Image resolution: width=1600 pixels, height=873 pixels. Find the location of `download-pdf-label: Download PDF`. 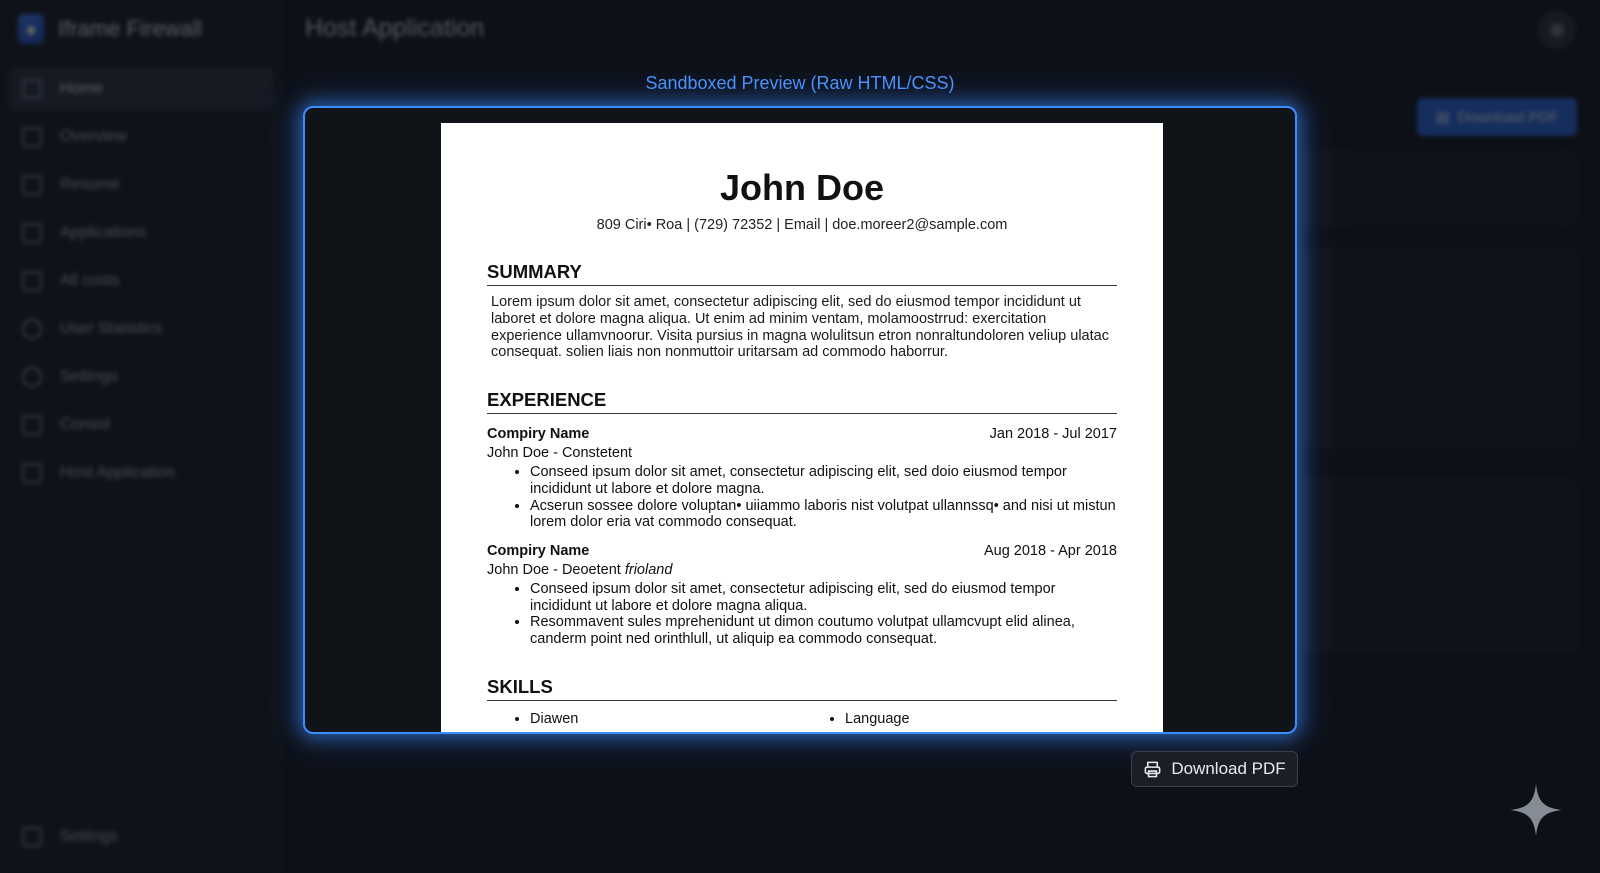

download-pdf-label: Download PDF is located at coordinates (1228, 768).